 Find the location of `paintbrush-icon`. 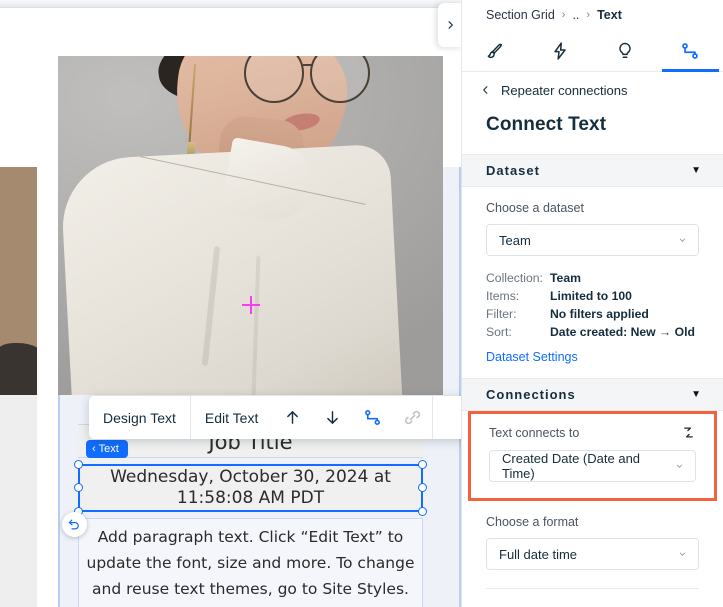

paintbrush-icon is located at coordinates (494, 50).